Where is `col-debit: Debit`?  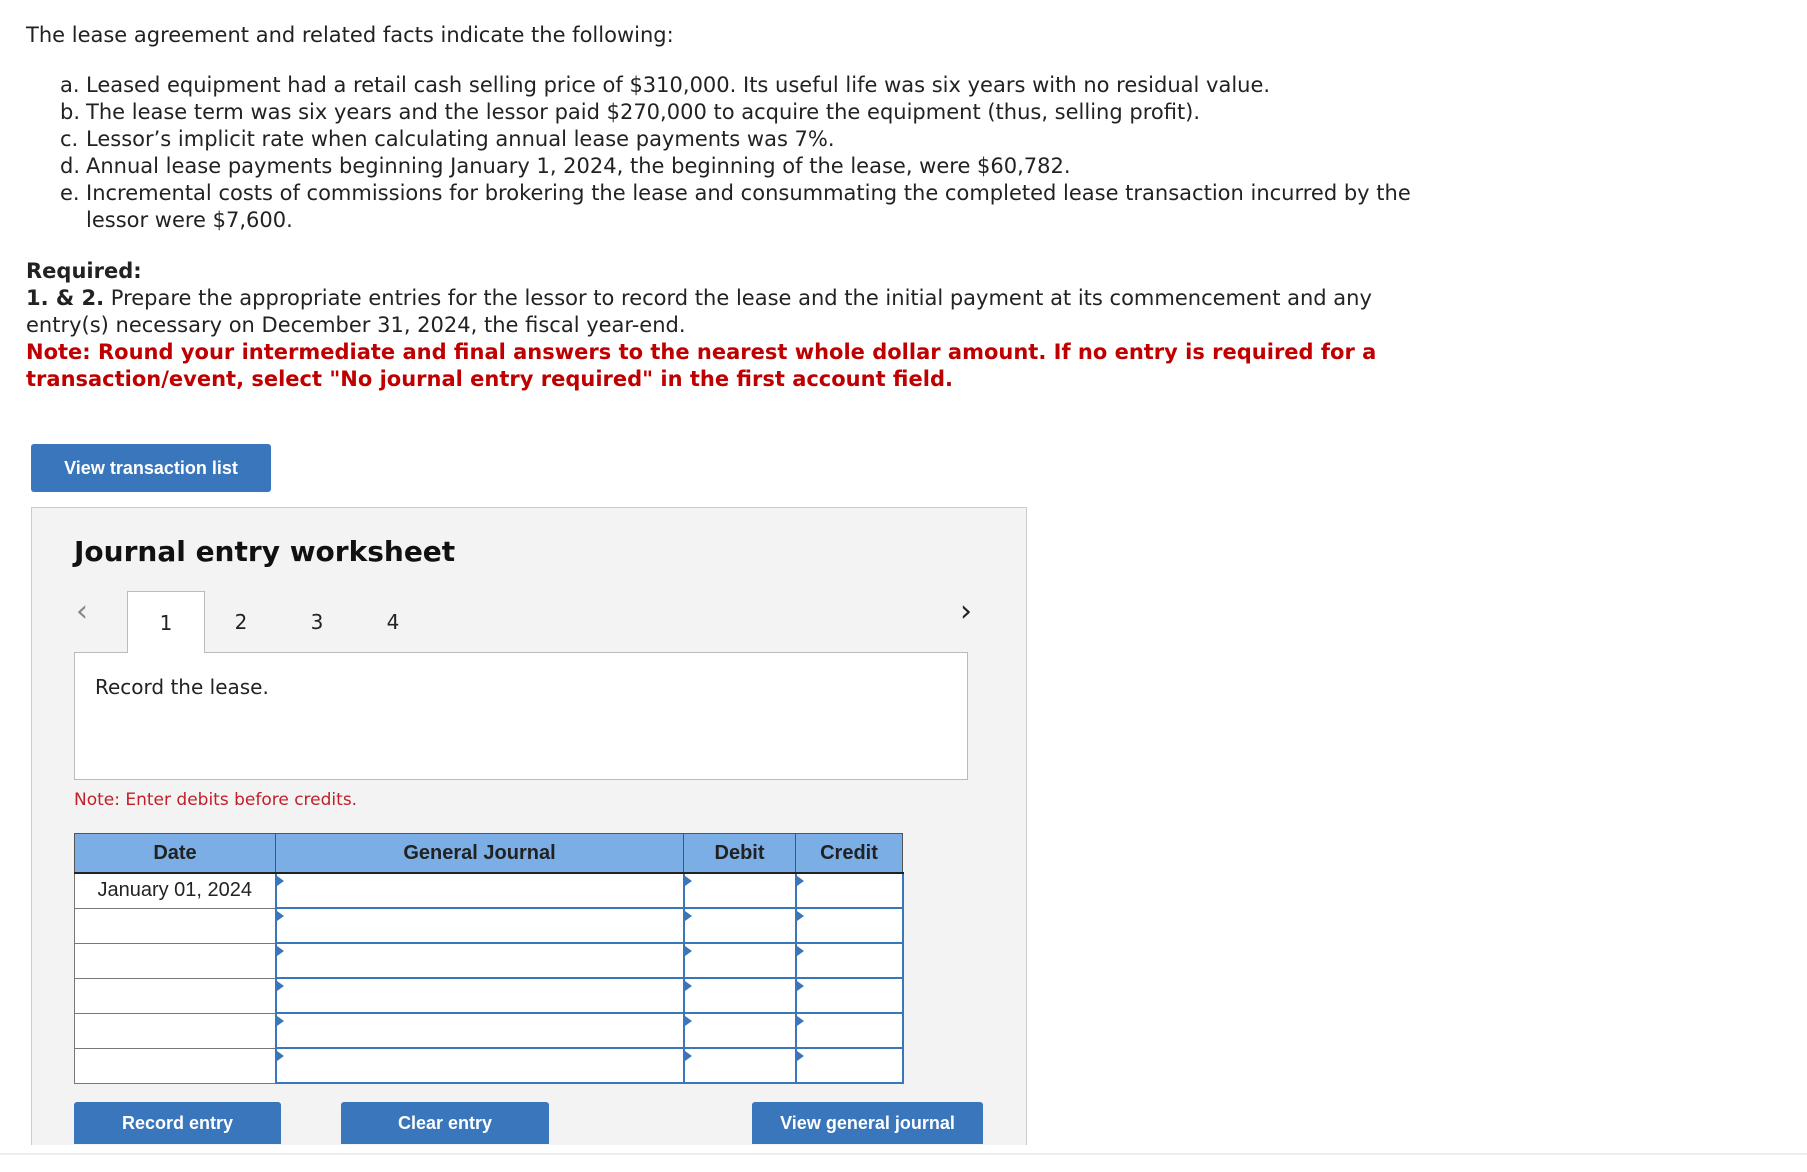 col-debit: Debit is located at coordinates (739, 853).